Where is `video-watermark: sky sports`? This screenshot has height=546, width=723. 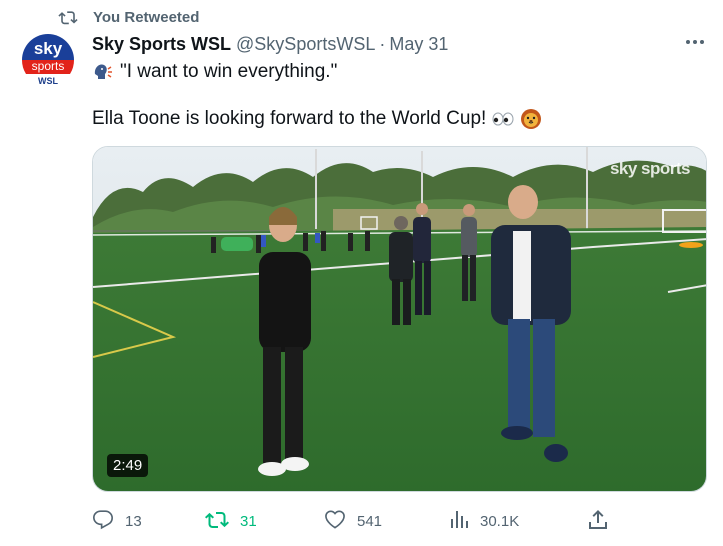 video-watermark: sky sports is located at coordinates (650, 168).